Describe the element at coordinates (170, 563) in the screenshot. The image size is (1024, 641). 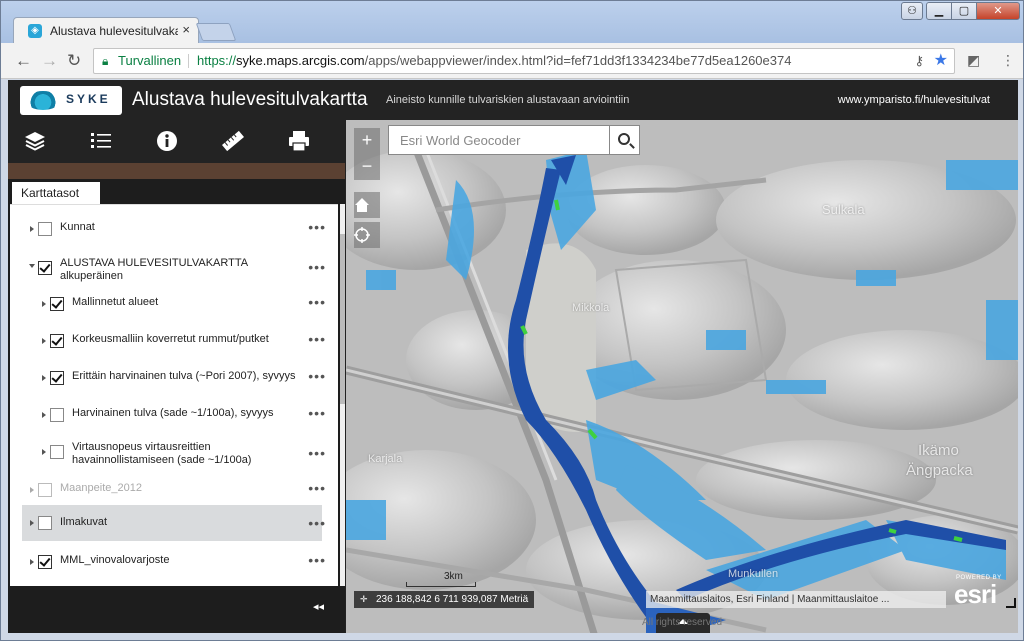
I see `layer-row-vinovalovarjoste: MML_vinovalovarjoste •••` at that location.